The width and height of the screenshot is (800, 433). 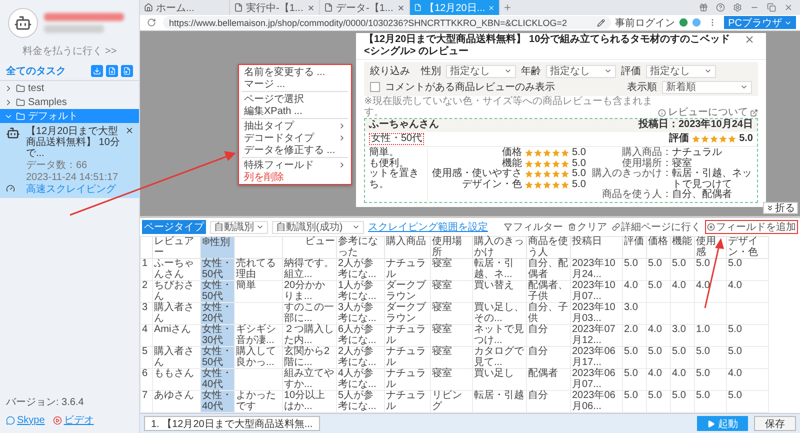 What do you see at coordinates (176, 247) in the screenshot?
I see `column-header: レビュアー` at bounding box center [176, 247].